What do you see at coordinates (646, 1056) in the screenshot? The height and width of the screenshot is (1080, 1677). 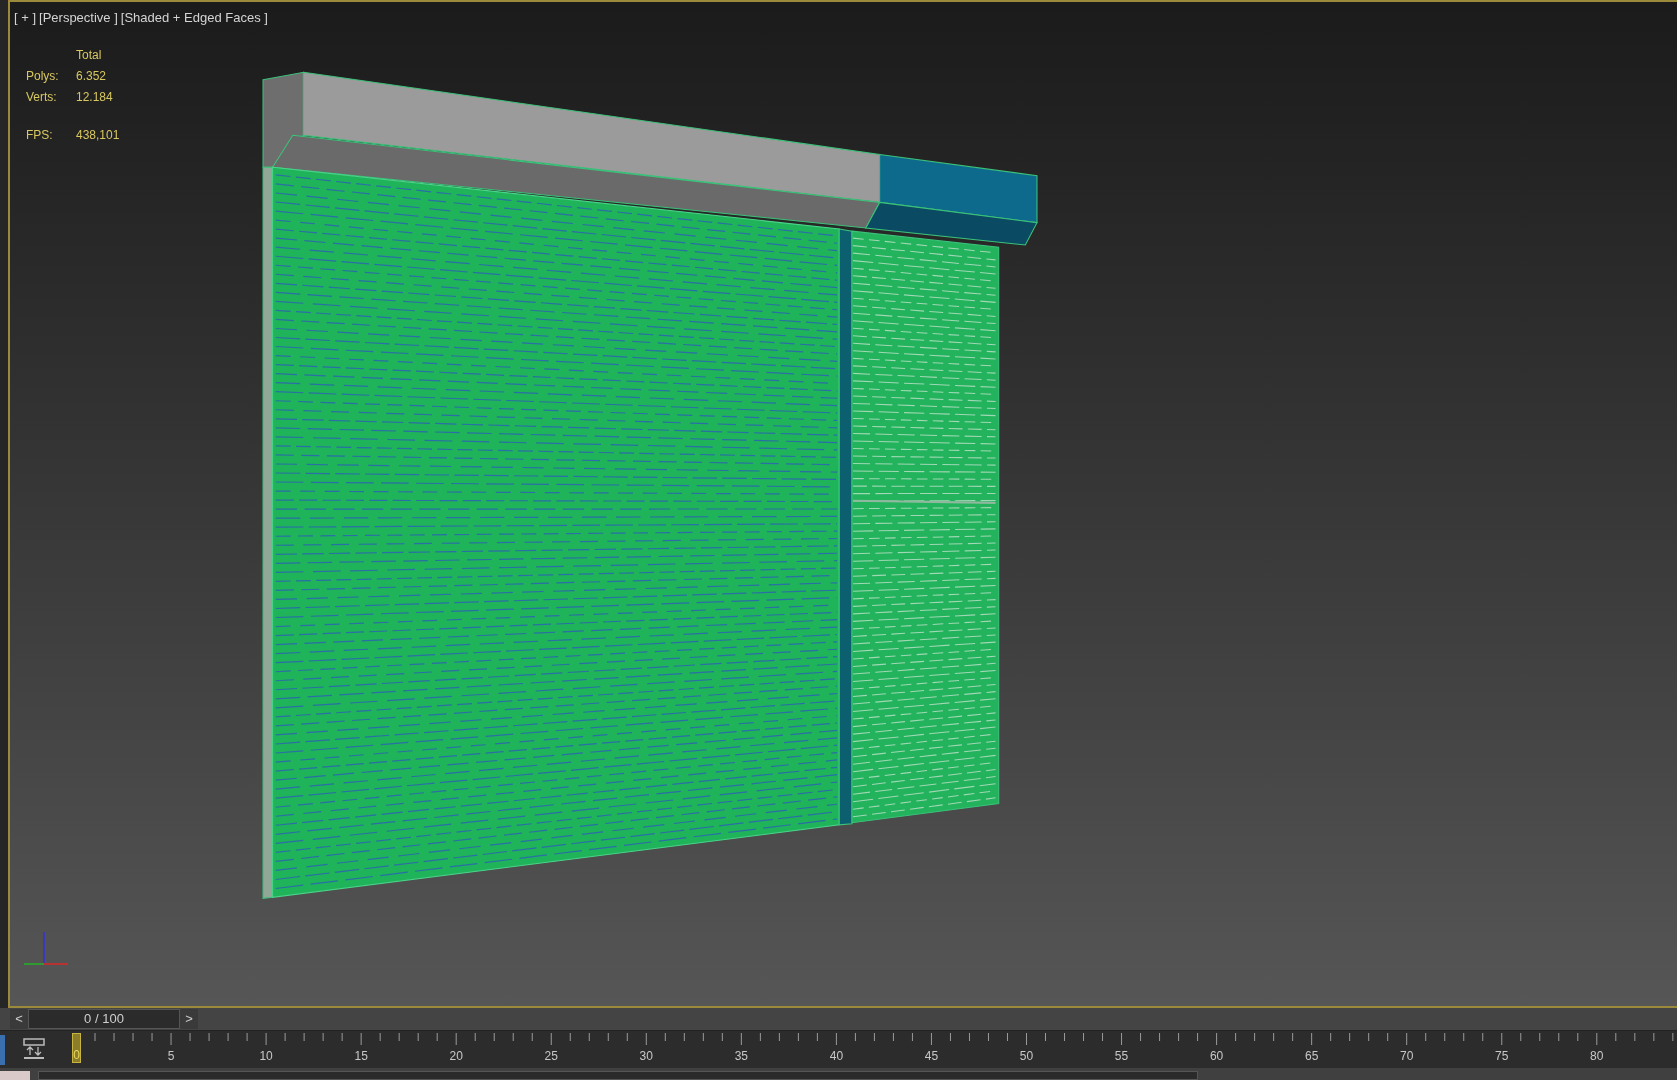 I see `frame-number: 30` at bounding box center [646, 1056].